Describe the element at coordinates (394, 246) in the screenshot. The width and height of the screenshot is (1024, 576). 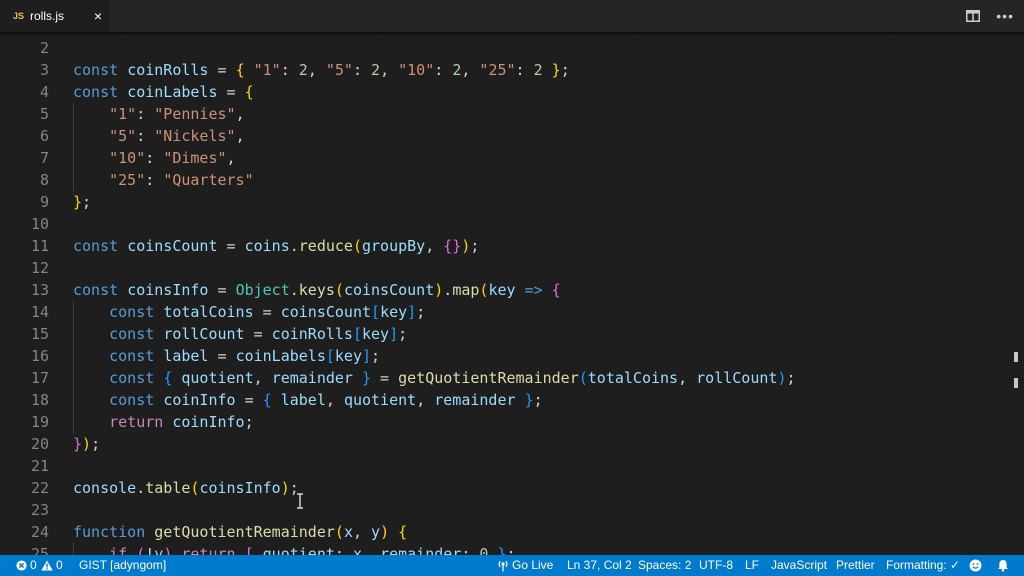
I see `code-token: groupBy` at that location.